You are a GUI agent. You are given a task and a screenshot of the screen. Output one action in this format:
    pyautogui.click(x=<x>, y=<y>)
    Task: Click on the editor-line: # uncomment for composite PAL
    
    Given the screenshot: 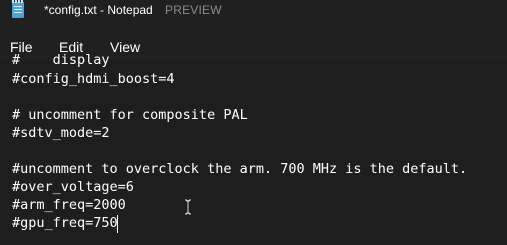 What is the action you would take?
    pyautogui.click(x=130, y=115)
    